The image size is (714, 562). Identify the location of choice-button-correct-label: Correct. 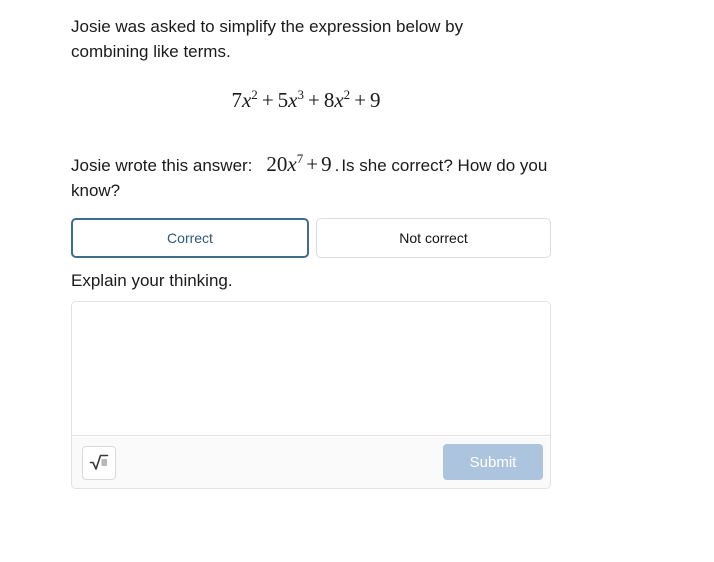
(190, 238).